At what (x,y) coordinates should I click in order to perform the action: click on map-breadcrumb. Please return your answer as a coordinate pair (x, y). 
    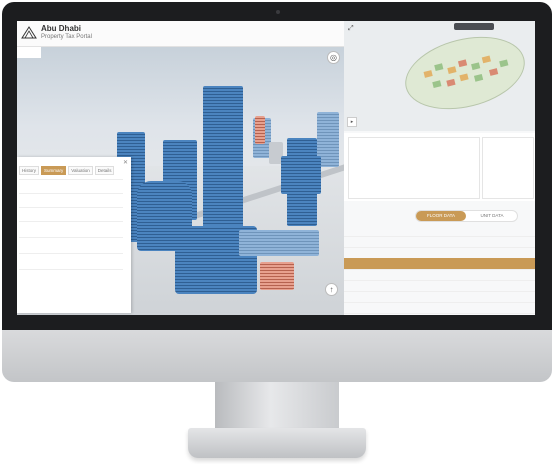
    Looking at the image, I should click on (29, 52).